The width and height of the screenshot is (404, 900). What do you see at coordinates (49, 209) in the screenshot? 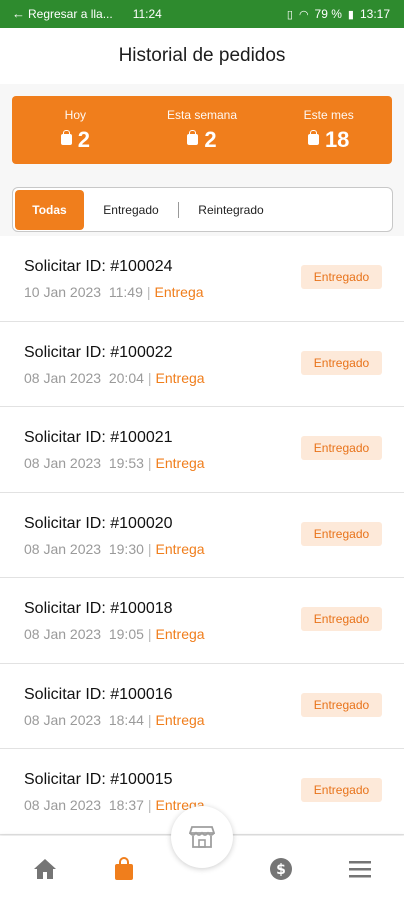
I see `tab-all: Todas` at bounding box center [49, 209].